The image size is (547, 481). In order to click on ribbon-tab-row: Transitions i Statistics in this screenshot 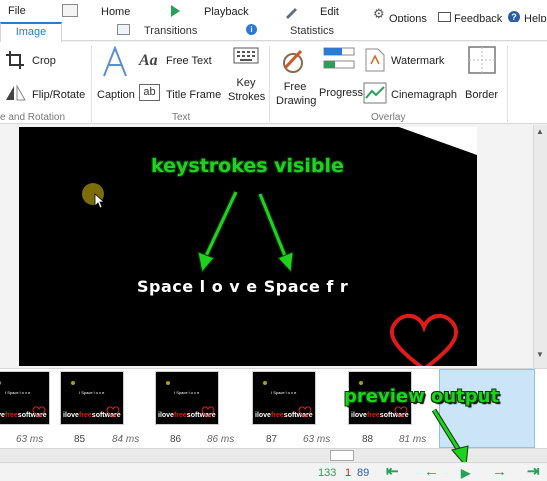, I will do `click(273, 31)`.